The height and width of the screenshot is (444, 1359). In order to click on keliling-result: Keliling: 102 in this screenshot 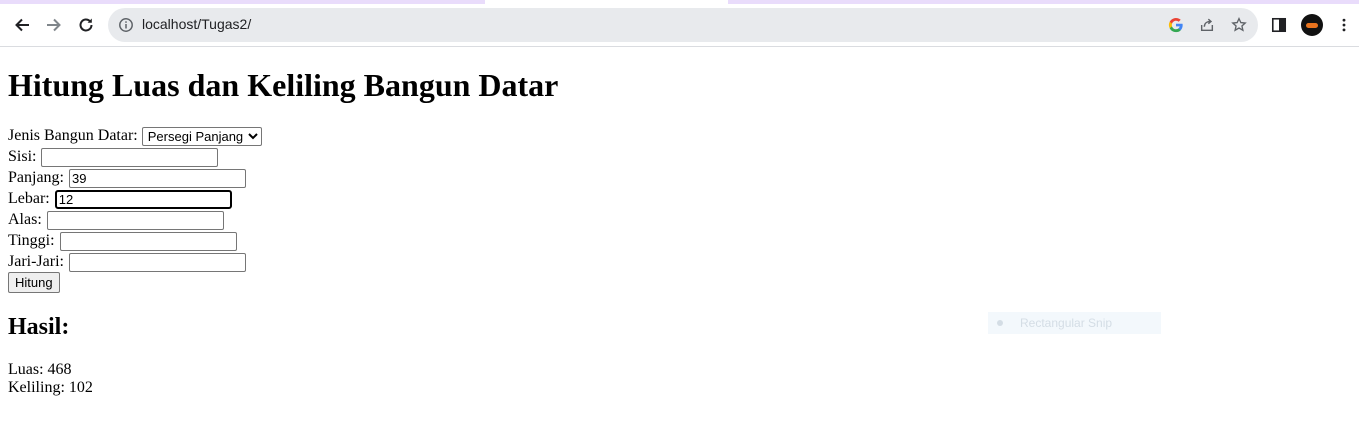, I will do `click(50, 387)`.